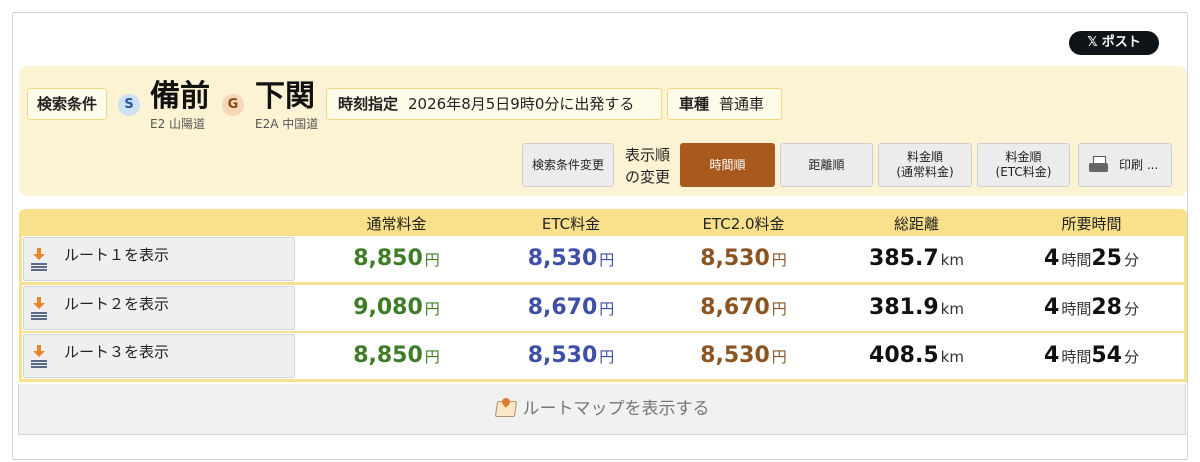 The height and width of the screenshot is (462, 1200). Describe the element at coordinates (743, 307) in the screenshot. I see `etc2-fee-cell: 8,670 円` at that location.